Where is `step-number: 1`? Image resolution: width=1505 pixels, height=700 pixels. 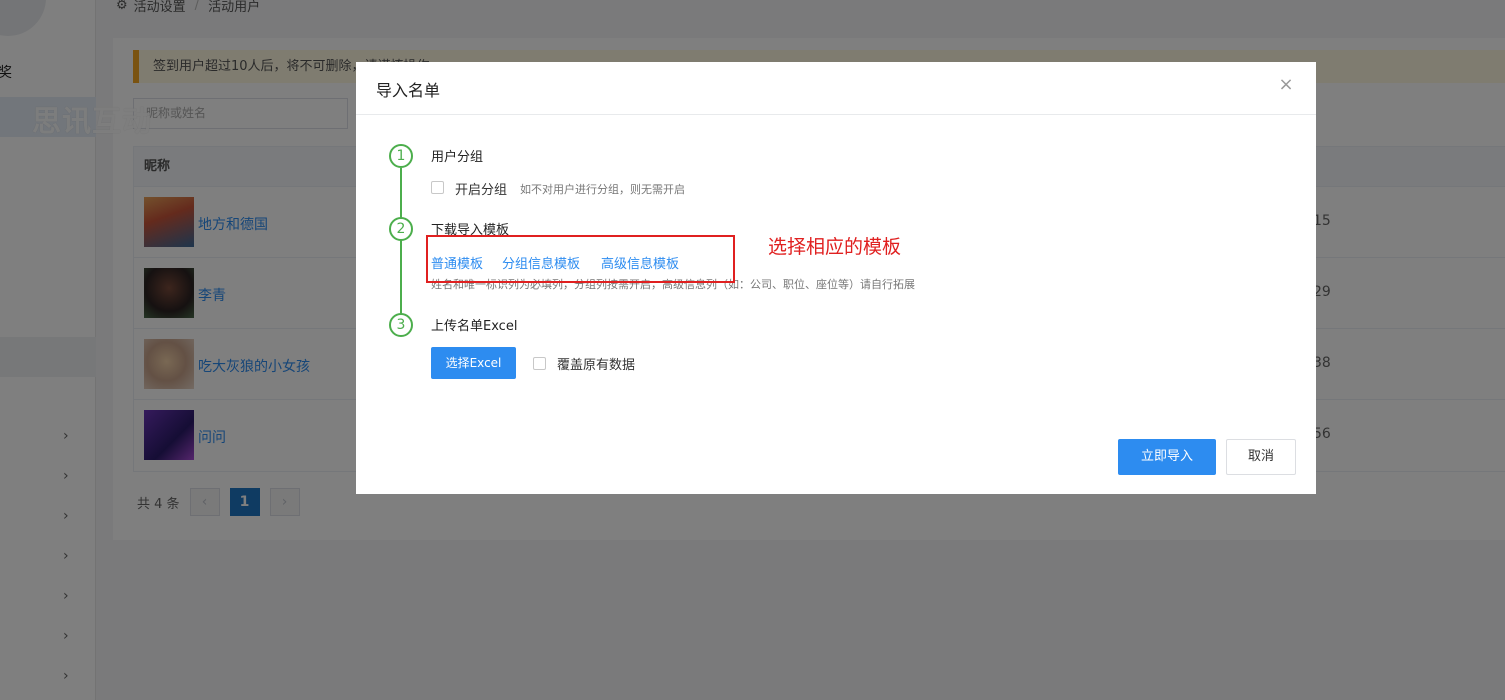
step-number: 1 is located at coordinates (401, 156).